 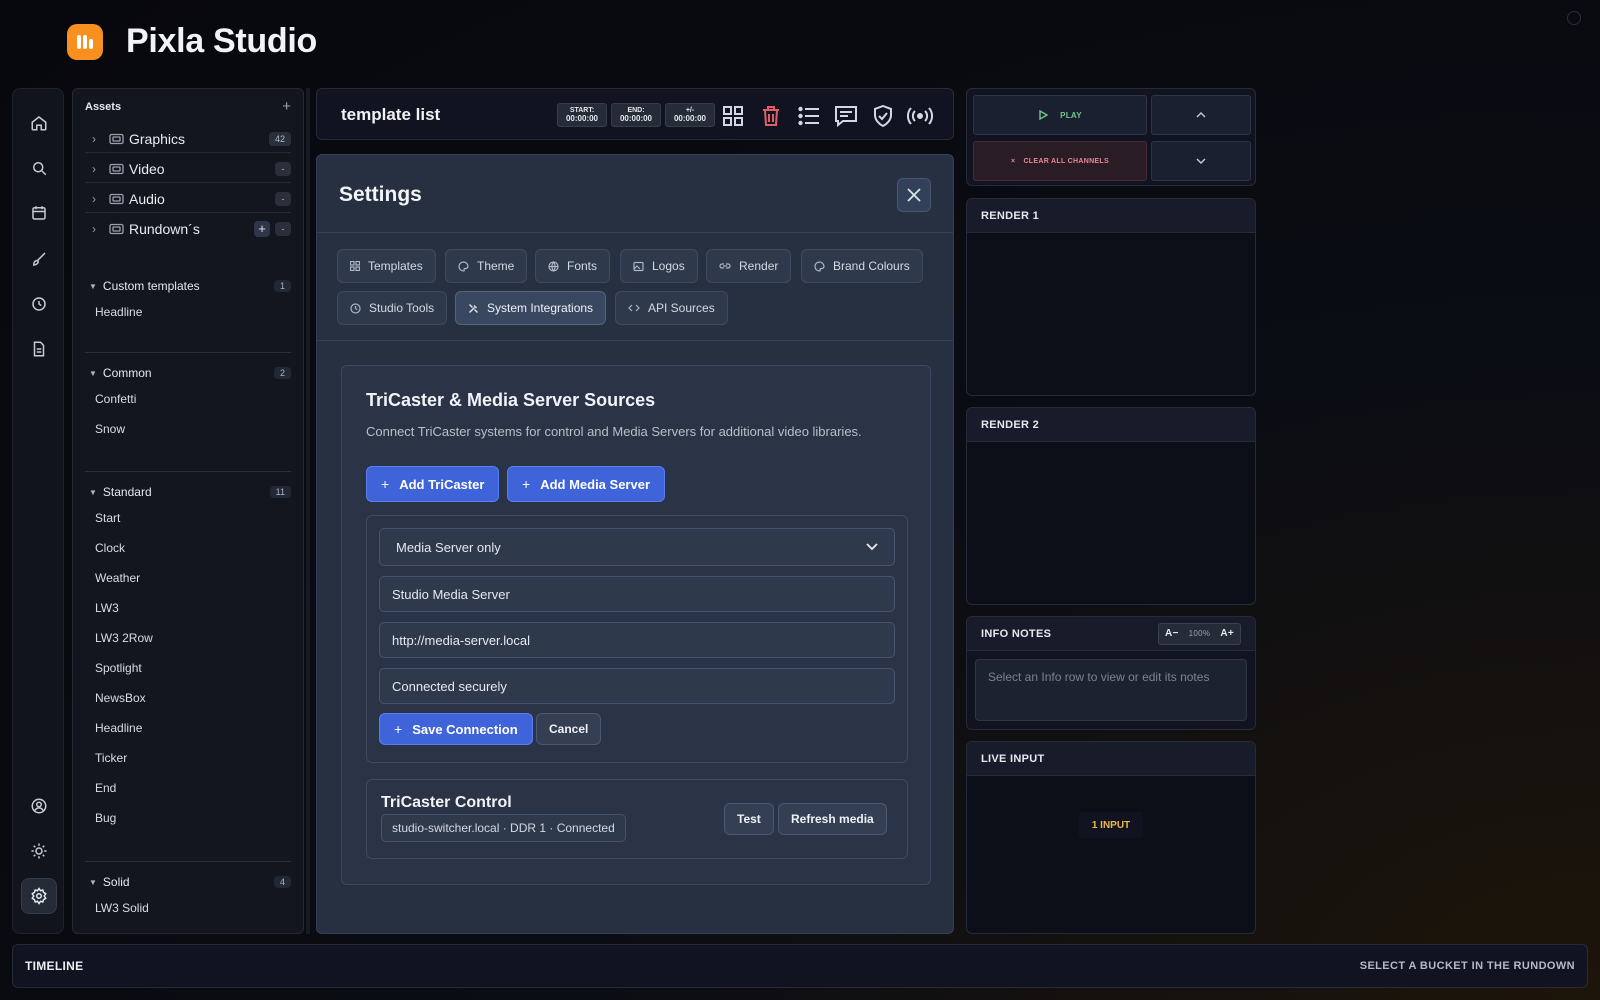 What do you see at coordinates (914, 195) in the screenshot?
I see `close-settings-button` at bounding box center [914, 195].